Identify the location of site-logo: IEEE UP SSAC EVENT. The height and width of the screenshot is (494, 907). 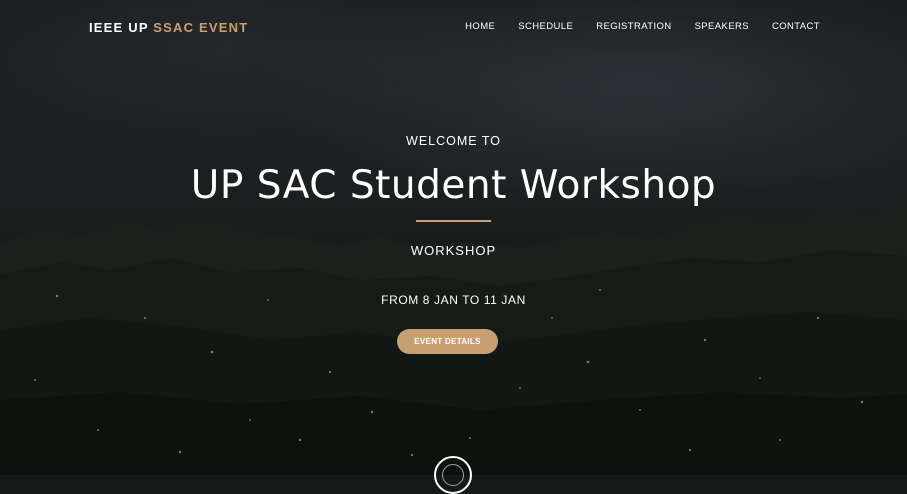
(168, 27).